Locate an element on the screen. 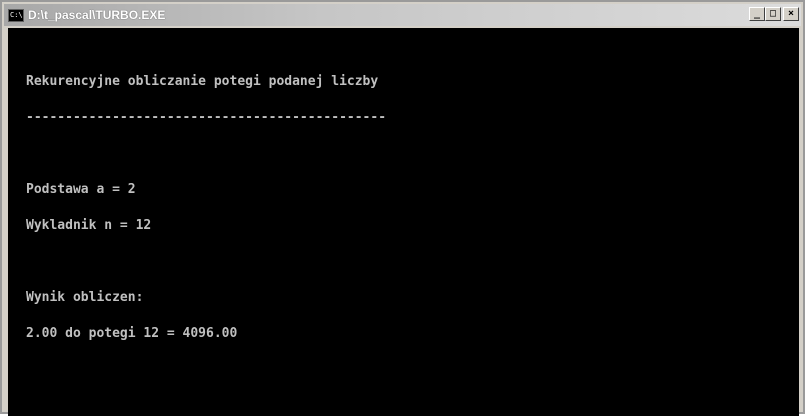 The height and width of the screenshot is (416, 805). maximize-button: □ is located at coordinates (773, 14).